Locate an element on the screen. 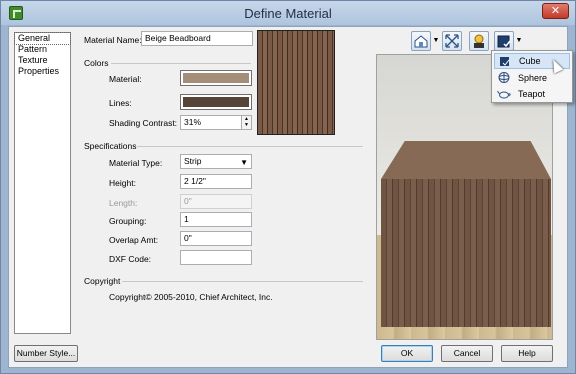 The width and height of the screenshot is (576, 374). grouping-input: 1 is located at coordinates (216, 219).